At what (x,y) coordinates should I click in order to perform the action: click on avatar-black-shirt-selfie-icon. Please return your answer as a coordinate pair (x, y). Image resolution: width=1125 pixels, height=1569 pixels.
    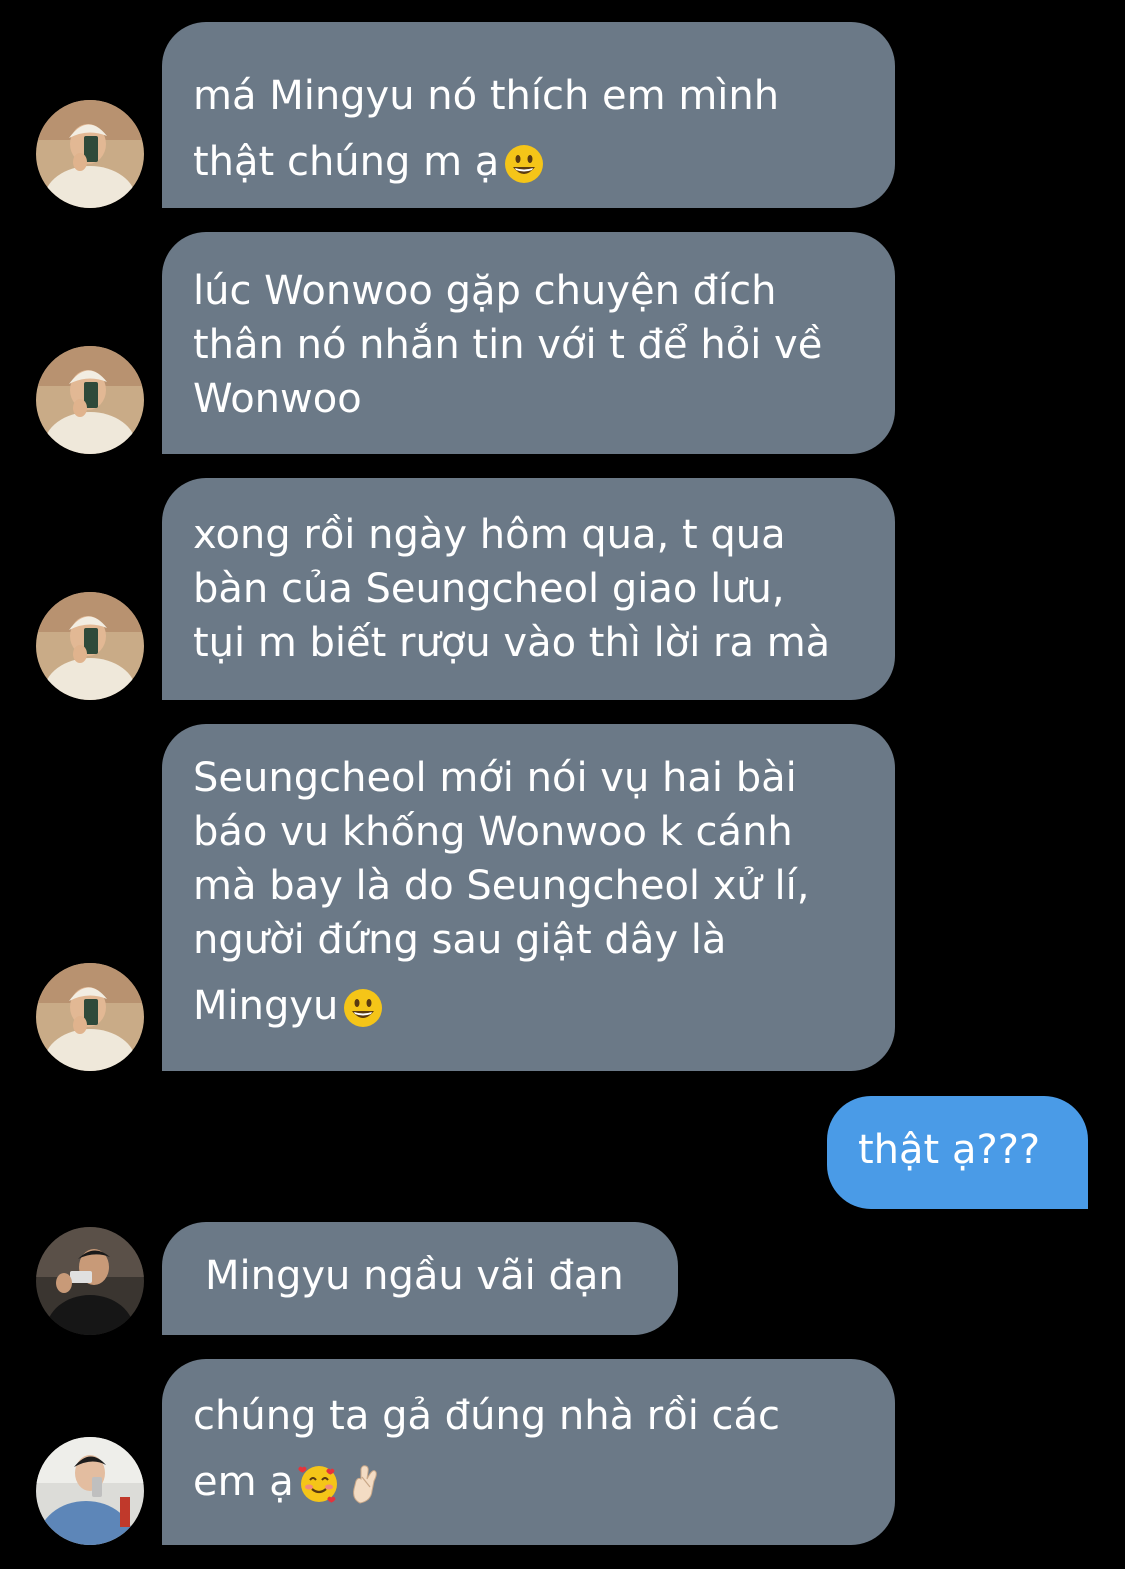
    Looking at the image, I should click on (90, 1281).